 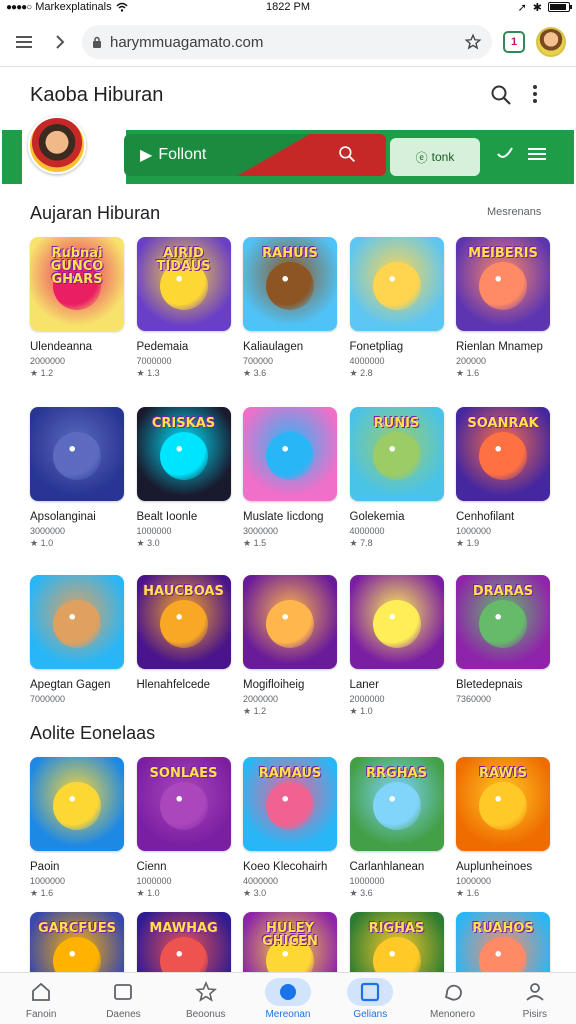 I want to click on browser-toolbar: harymmuagamato.com 1, so click(x=288, y=42).